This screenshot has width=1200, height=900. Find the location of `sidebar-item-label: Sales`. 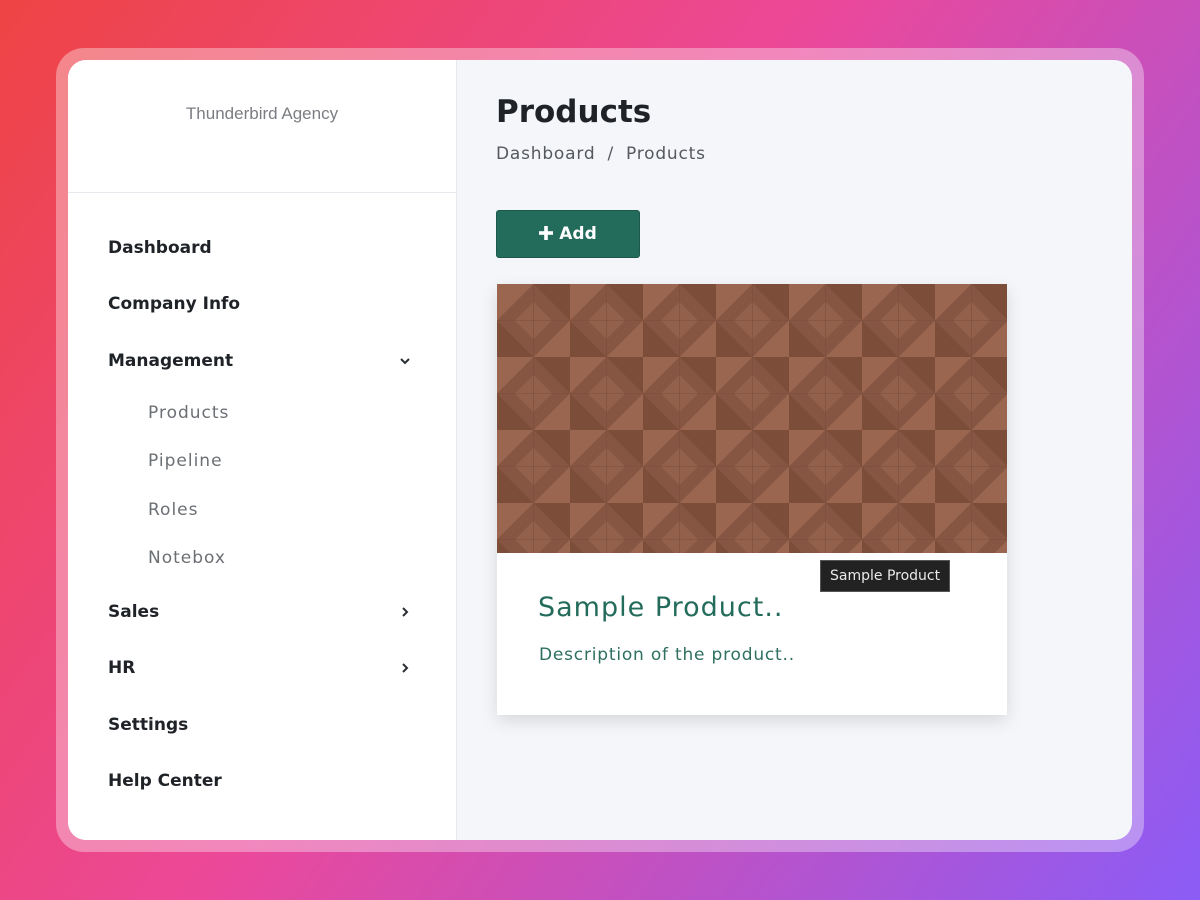

sidebar-item-label: Sales is located at coordinates (134, 612).